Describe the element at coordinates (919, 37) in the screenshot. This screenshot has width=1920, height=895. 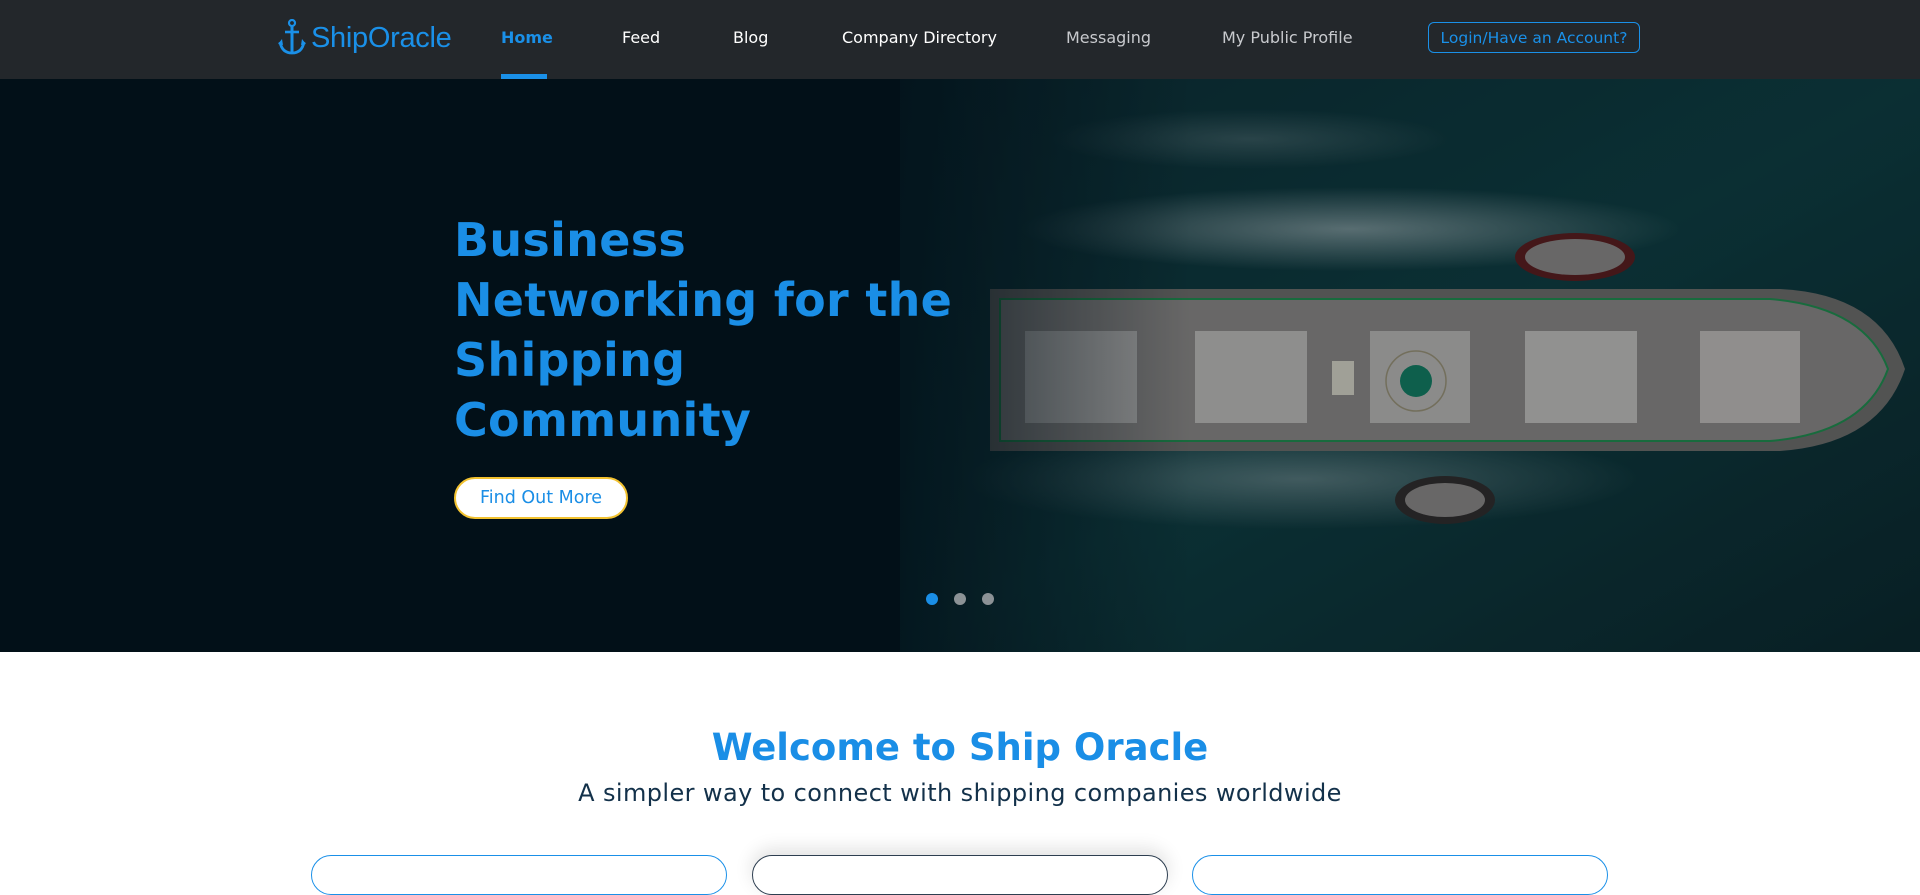
I see `nav-company-directory: Company Directory` at that location.